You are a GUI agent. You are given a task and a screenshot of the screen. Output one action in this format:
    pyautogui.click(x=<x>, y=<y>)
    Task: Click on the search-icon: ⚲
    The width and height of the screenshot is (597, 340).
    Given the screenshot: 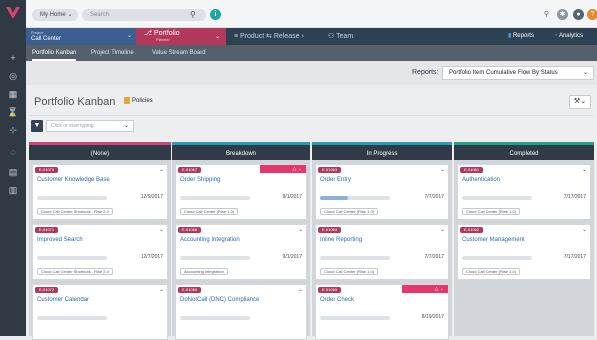 What is the action you would take?
    pyautogui.click(x=193, y=15)
    